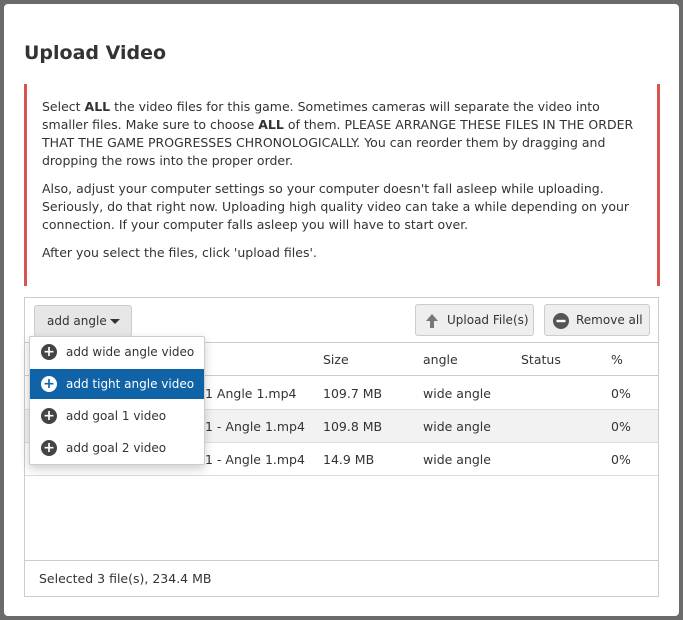  I want to click on menu-item-label: add wide angle video, so click(130, 352).